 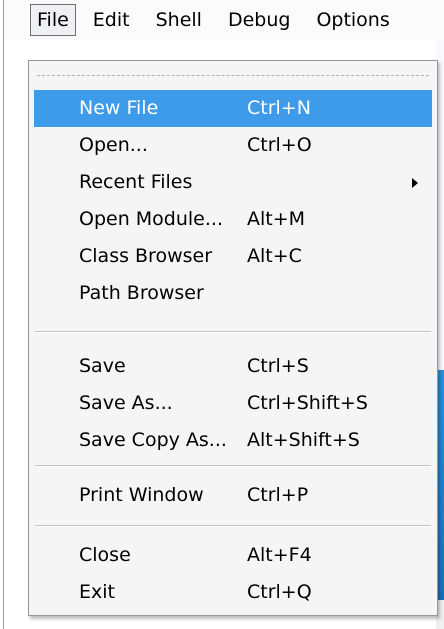 What do you see at coordinates (233, 366) in the screenshot?
I see `menu-item-save: Save Ctrl+S` at bounding box center [233, 366].